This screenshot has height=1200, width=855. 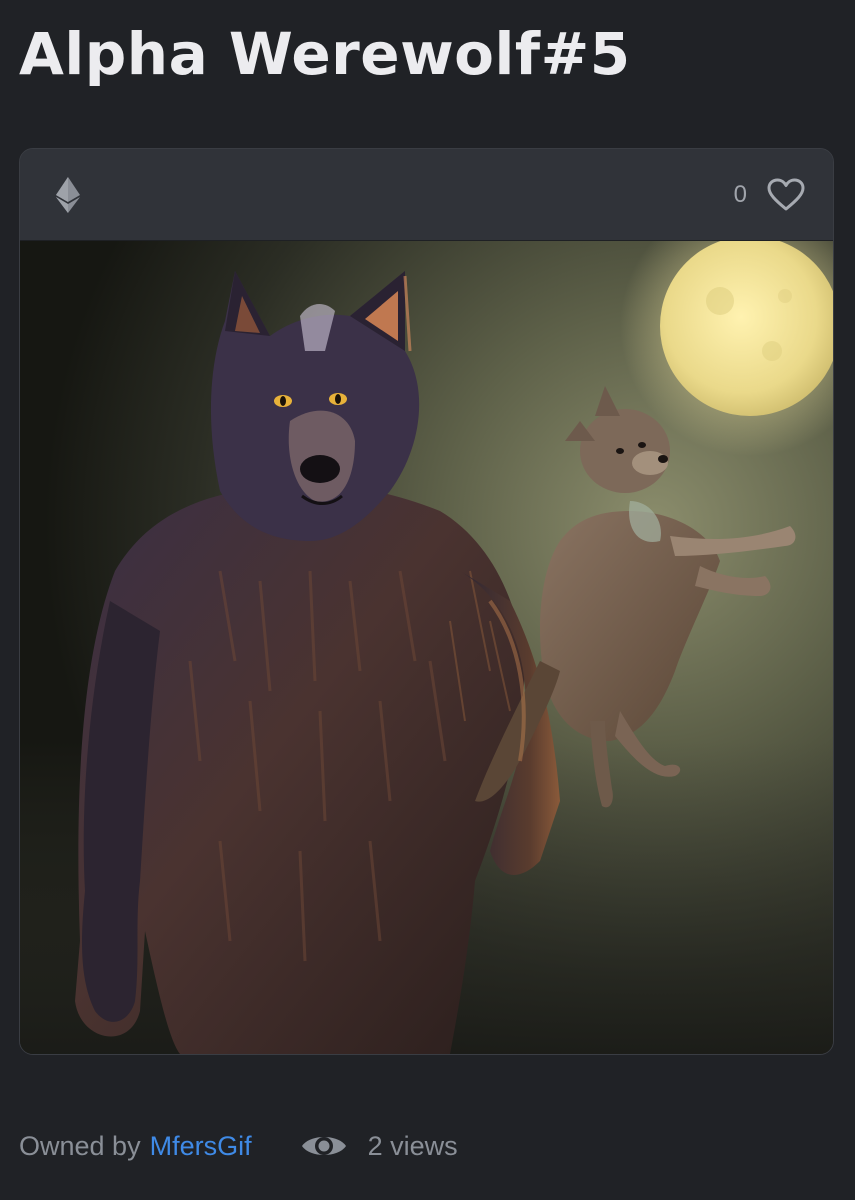 What do you see at coordinates (426, 195) in the screenshot?
I see `card-header: 0` at bounding box center [426, 195].